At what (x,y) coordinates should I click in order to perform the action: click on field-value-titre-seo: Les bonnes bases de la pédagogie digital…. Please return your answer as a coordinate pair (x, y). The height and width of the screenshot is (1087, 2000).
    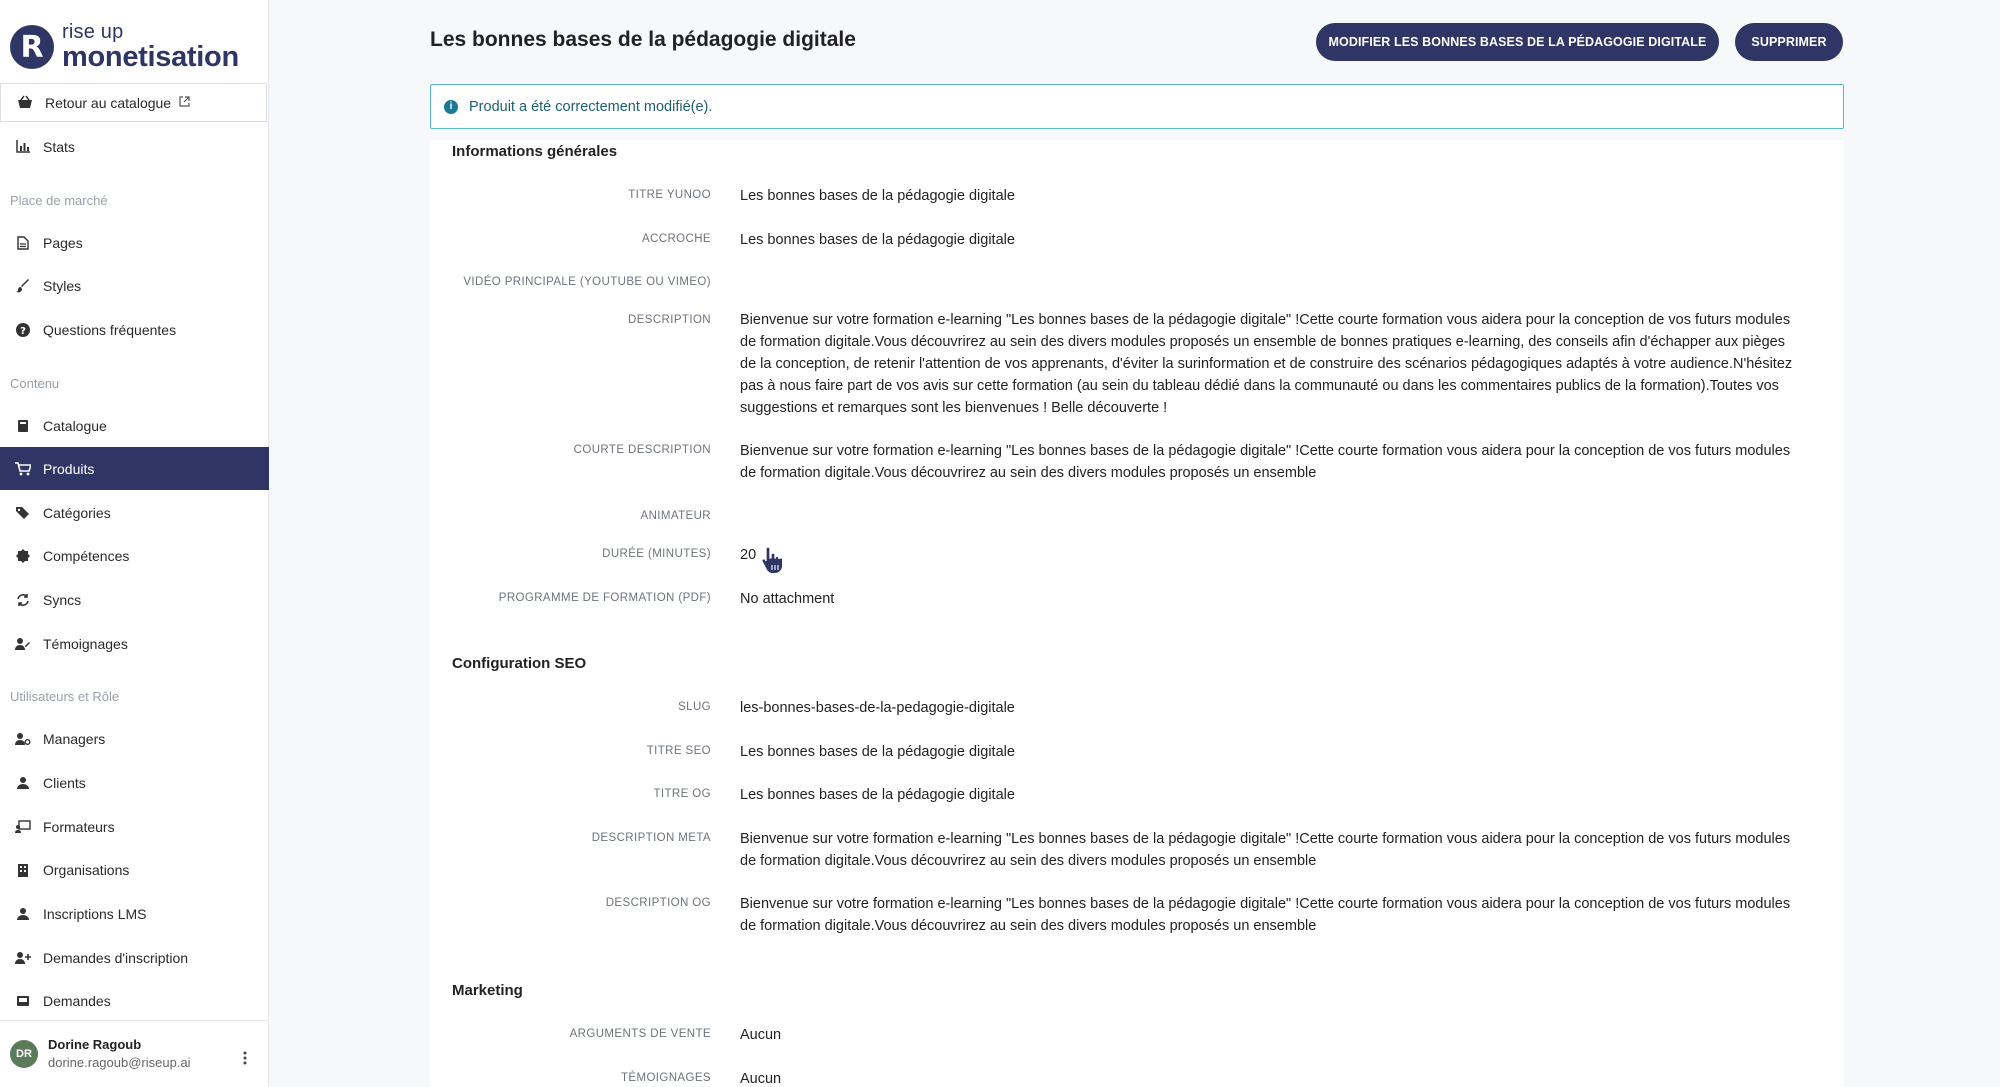
    Looking at the image, I should click on (877, 752).